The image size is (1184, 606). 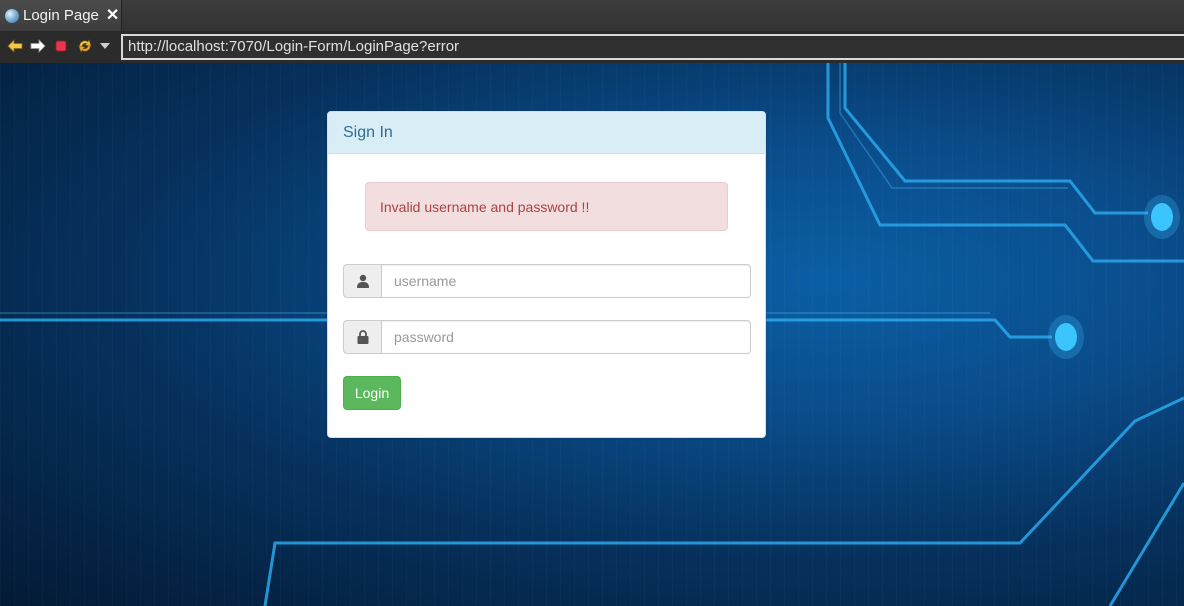 What do you see at coordinates (61, 46) in the screenshot?
I see `stop-icon` at bounding box center [61, 46].